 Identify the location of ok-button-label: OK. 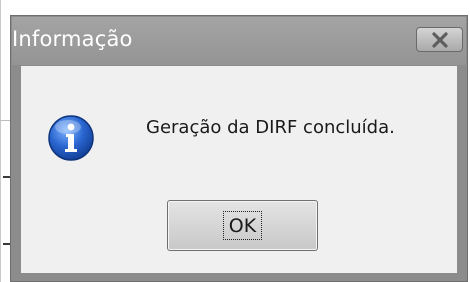
(242, 225).